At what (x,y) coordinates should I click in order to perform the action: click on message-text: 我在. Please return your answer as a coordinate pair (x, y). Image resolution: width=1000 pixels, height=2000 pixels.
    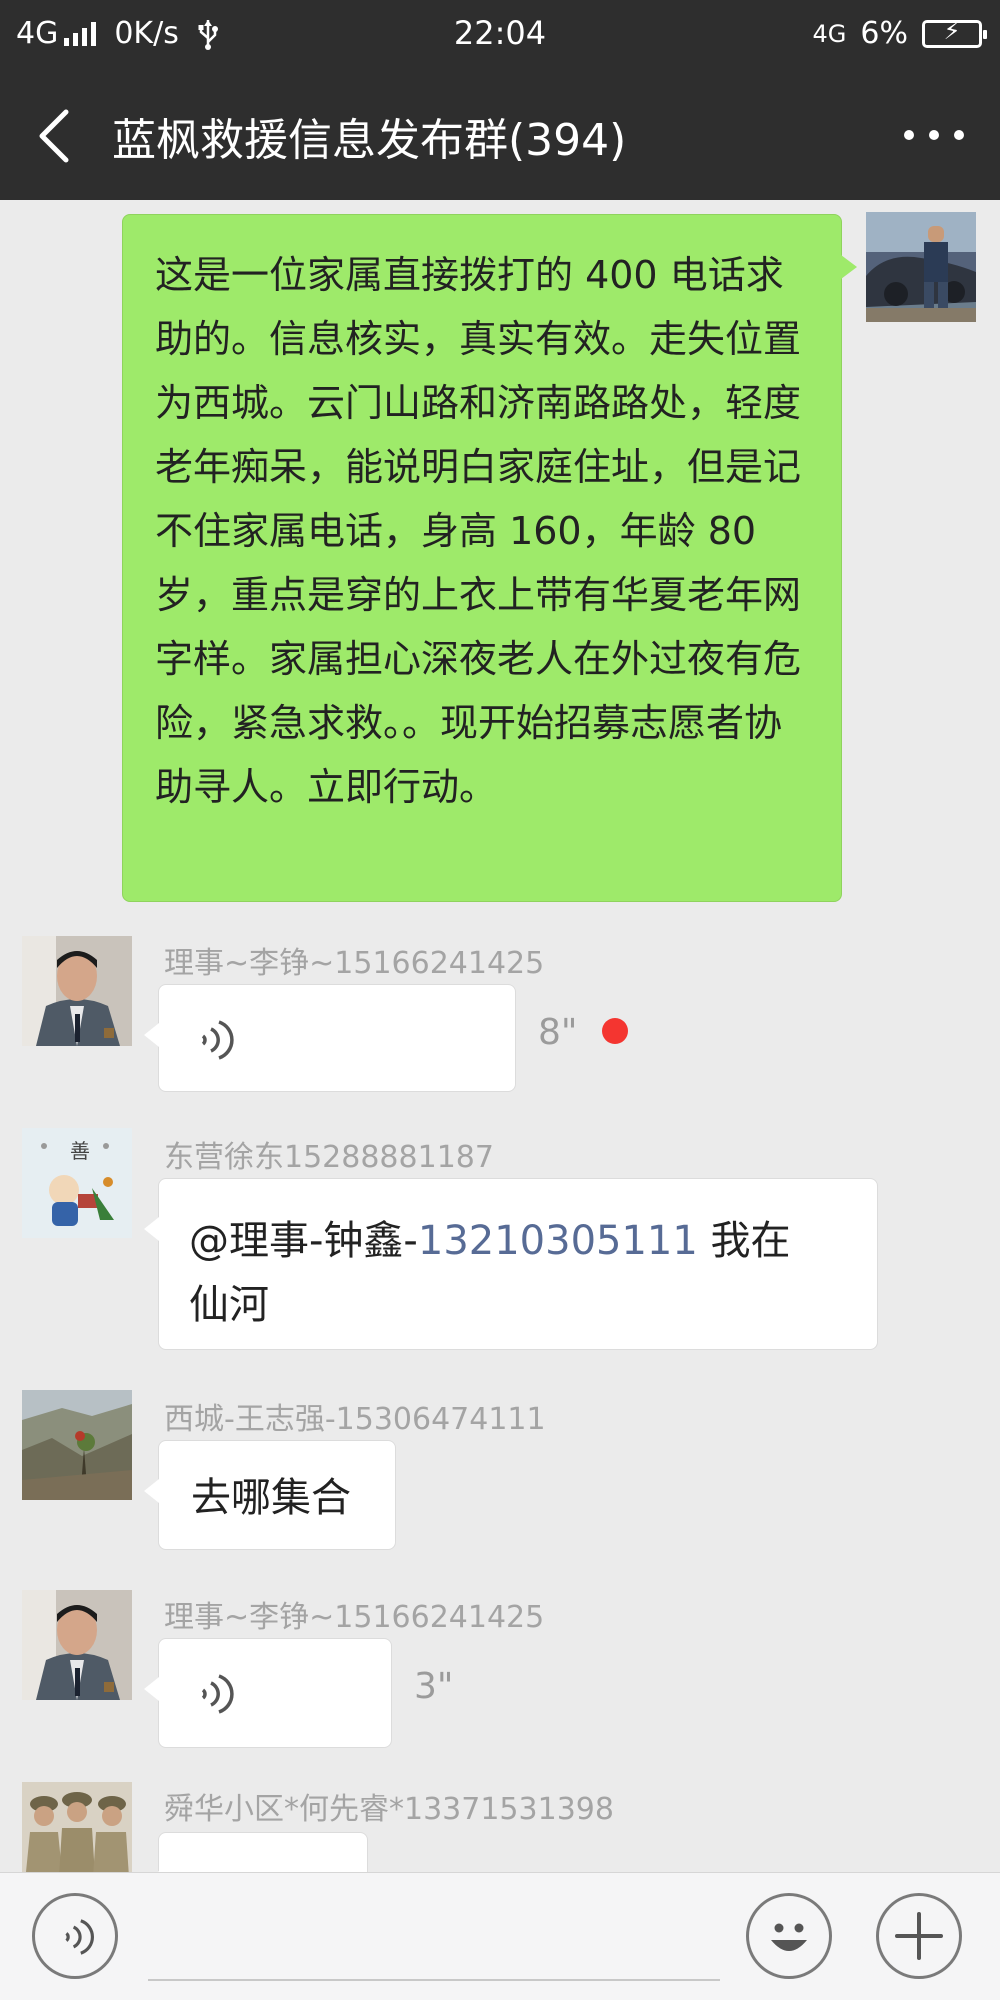
    Looking at the image, I should click on (744, 1241).